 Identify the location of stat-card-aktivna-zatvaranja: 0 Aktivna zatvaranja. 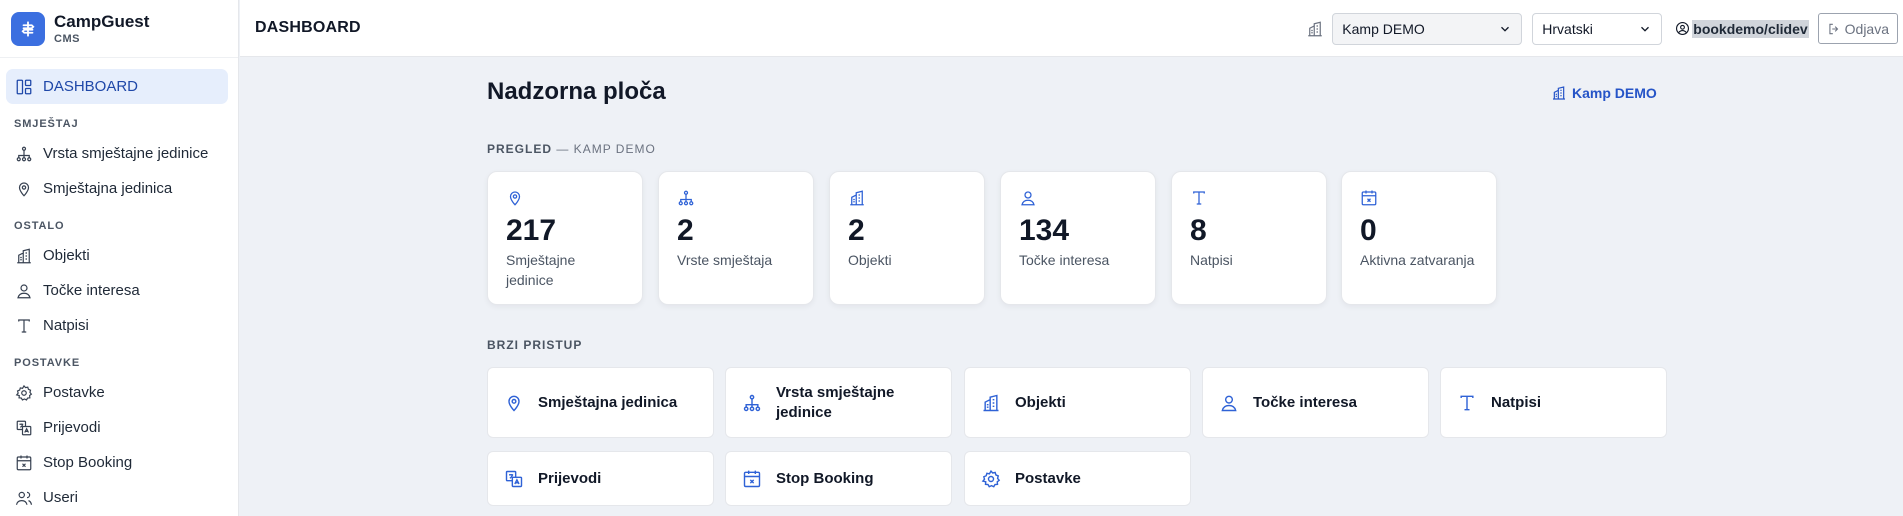
(1419, 238).